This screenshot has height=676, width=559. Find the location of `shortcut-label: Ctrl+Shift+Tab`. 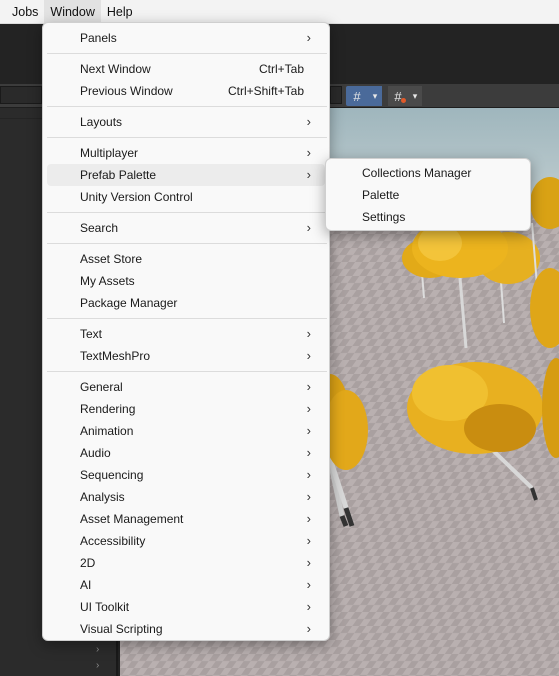

shortcut-label: Ctrl+Shift+Tab is located at coordinates (265, 91).